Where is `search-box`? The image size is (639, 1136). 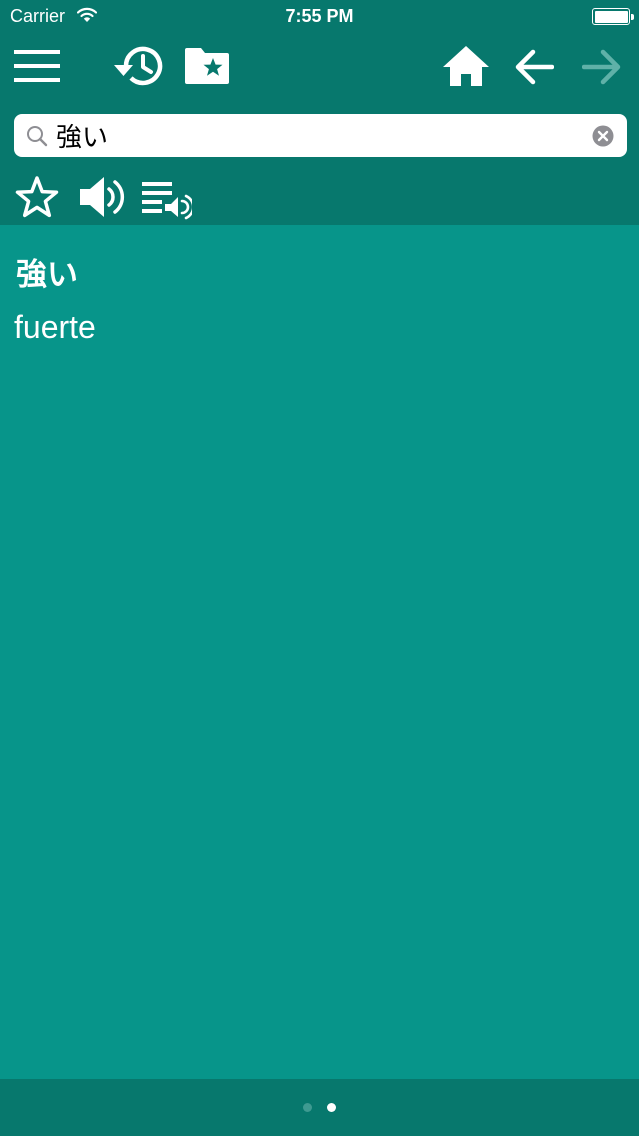
search-box is located at coordinates (320, 135).